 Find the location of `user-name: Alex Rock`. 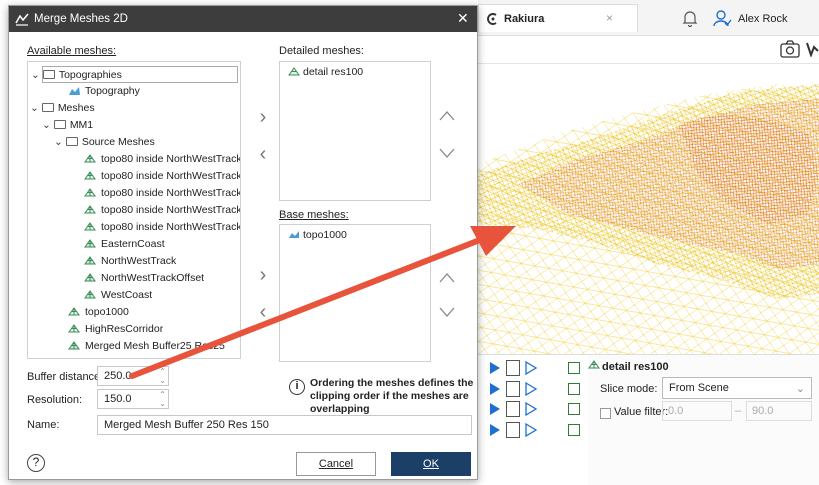

user-name: Alex Rock is located at coordinates (763, 19).